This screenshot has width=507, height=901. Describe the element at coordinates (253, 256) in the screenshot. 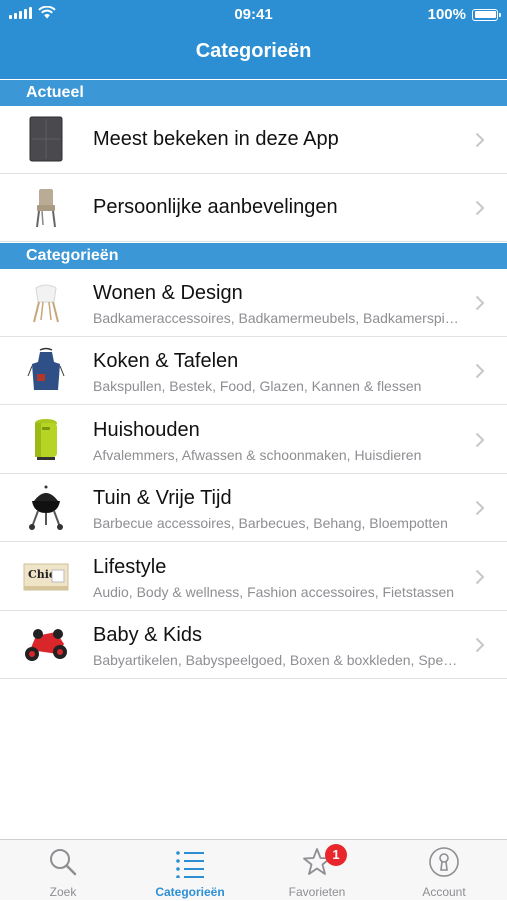

I see `section-header-categorieen: Categorieën` at that location.